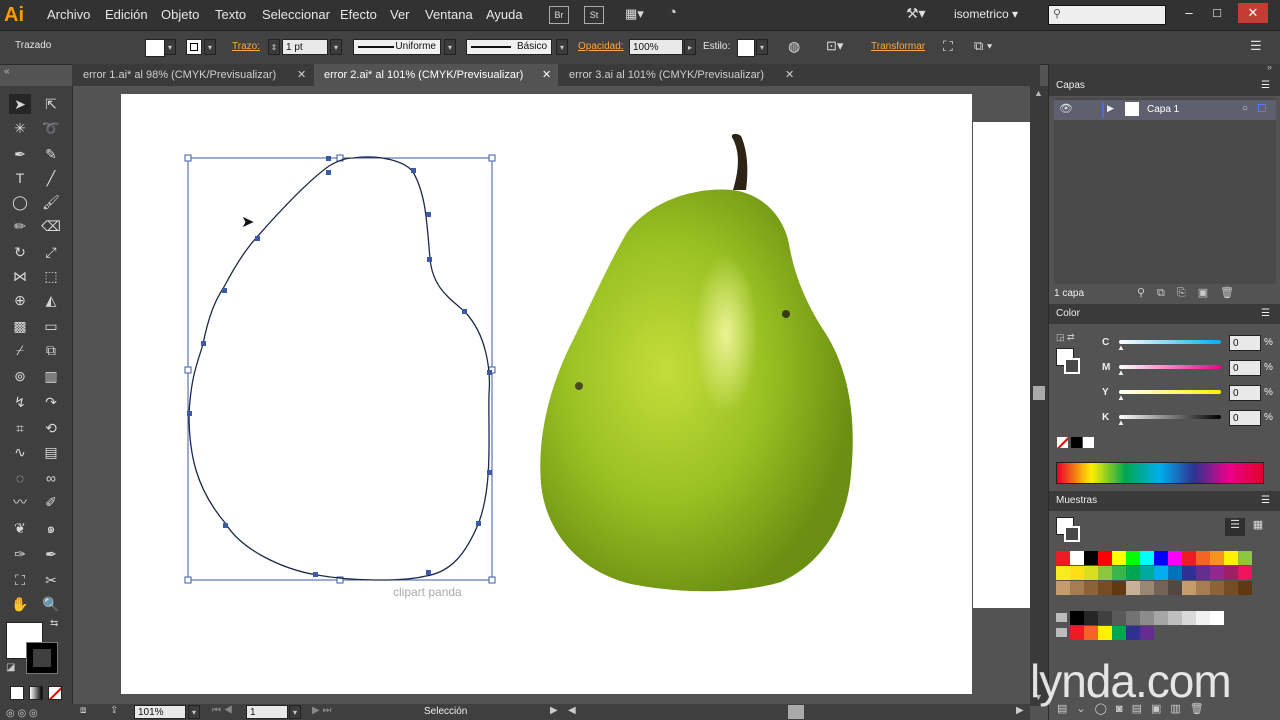  I want to click on menu-texto: Texto, so click(230, 14).